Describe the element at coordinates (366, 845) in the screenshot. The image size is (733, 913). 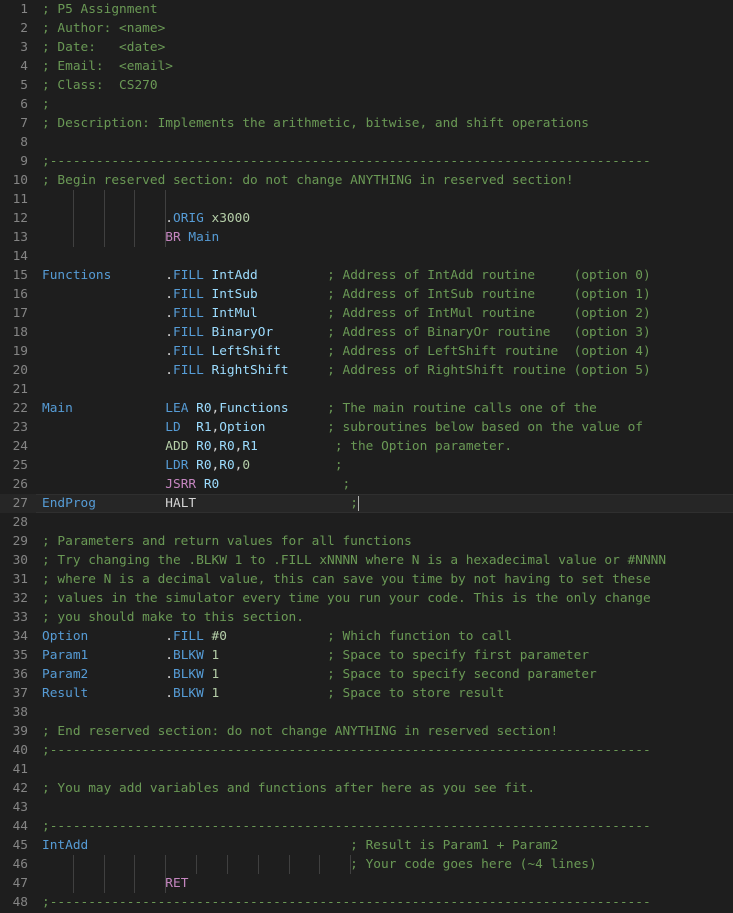
I see `code-line: 45 IntAdd ; Result is Param1 + Param2` at that location.